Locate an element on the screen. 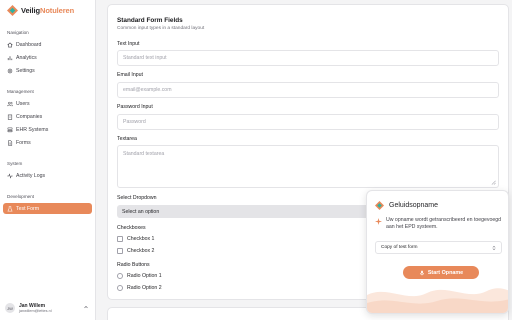 Image resolution: width=512 pixels, height=320 pixels. password-input-placeholder: Password is located at coordinates (134, 122).